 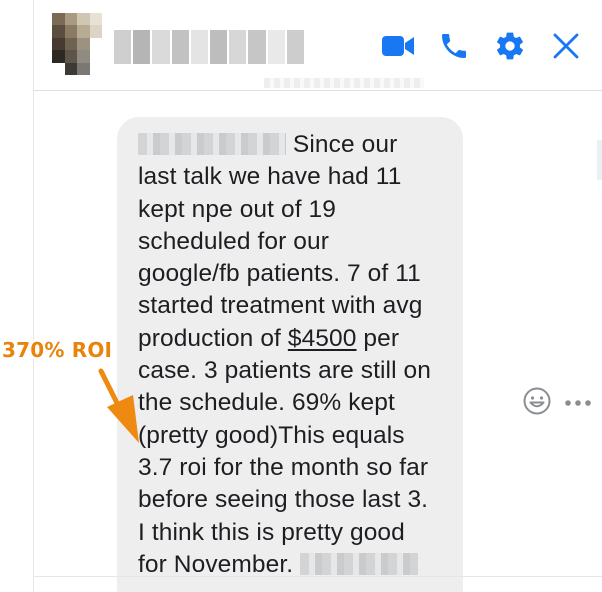 I want to click on message-line: production of $4500 per, so click(x=291, y=339).